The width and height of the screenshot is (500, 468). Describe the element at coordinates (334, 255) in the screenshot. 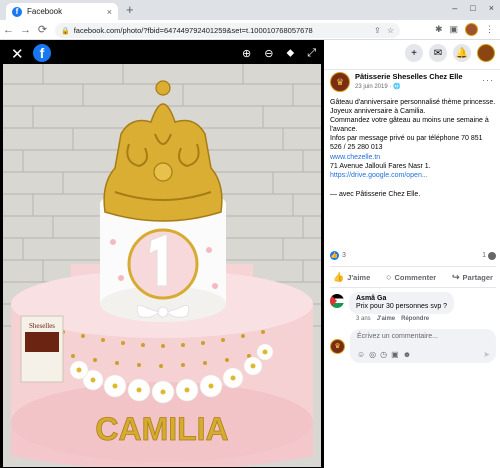

I see `like-reaction-icon: 👍` at that location.